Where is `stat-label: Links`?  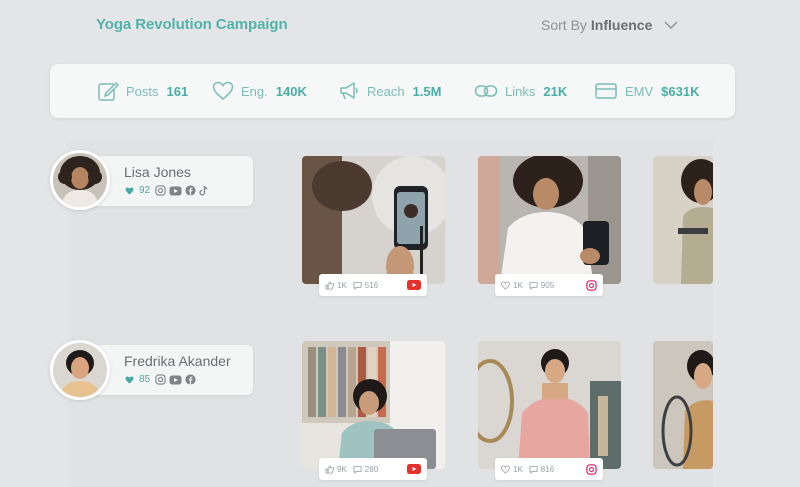 stat-label: Links is located at coordinates (520, 91).